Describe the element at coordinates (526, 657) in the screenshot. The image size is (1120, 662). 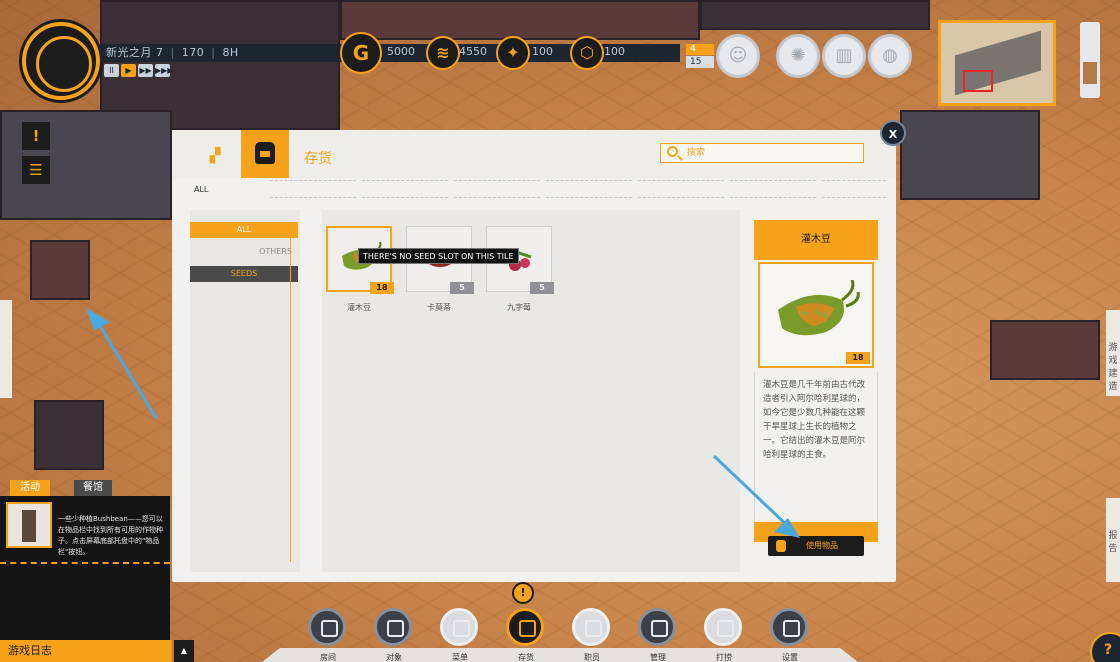
I see `nav-label: 存货` at that location.